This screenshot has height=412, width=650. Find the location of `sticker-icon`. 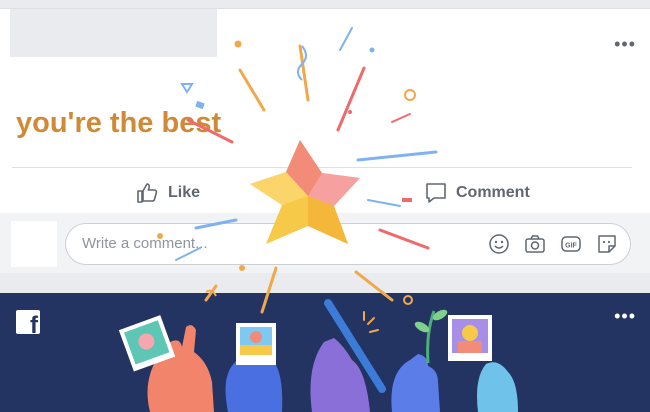

sticker-icon is located at coordinates (607, 244).